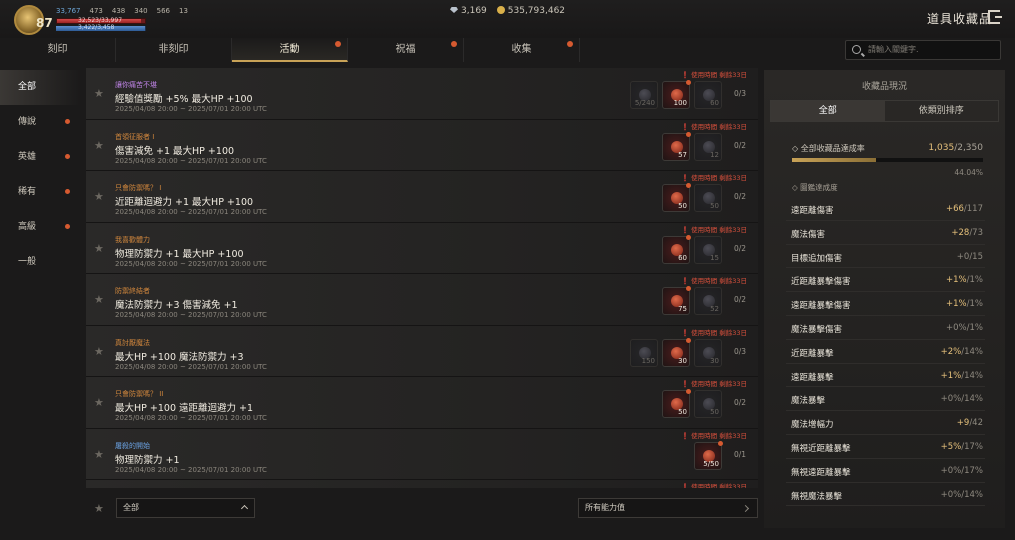 The height and width of the screenshot is (540, 1015). Describe the element at coordinates (676, 300) in the screenshot. I see `item-slot: 75` at that location.